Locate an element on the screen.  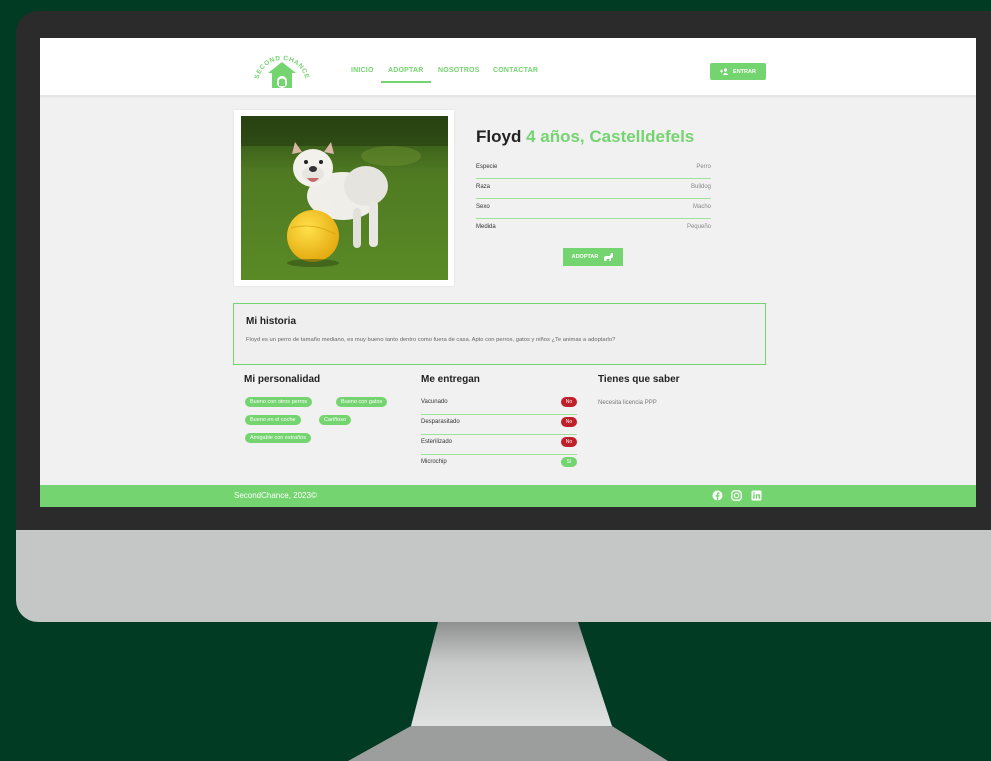
delivery-label: Esterilizado is located at coordinates (437, 442).